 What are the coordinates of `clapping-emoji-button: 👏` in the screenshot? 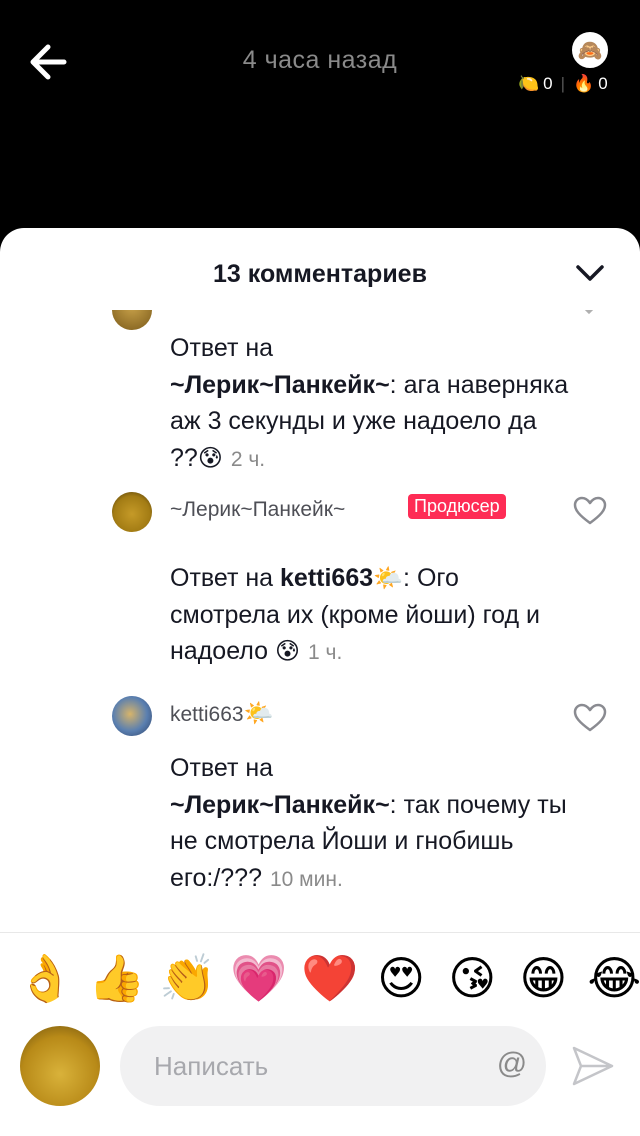 It's located at (187, 978).